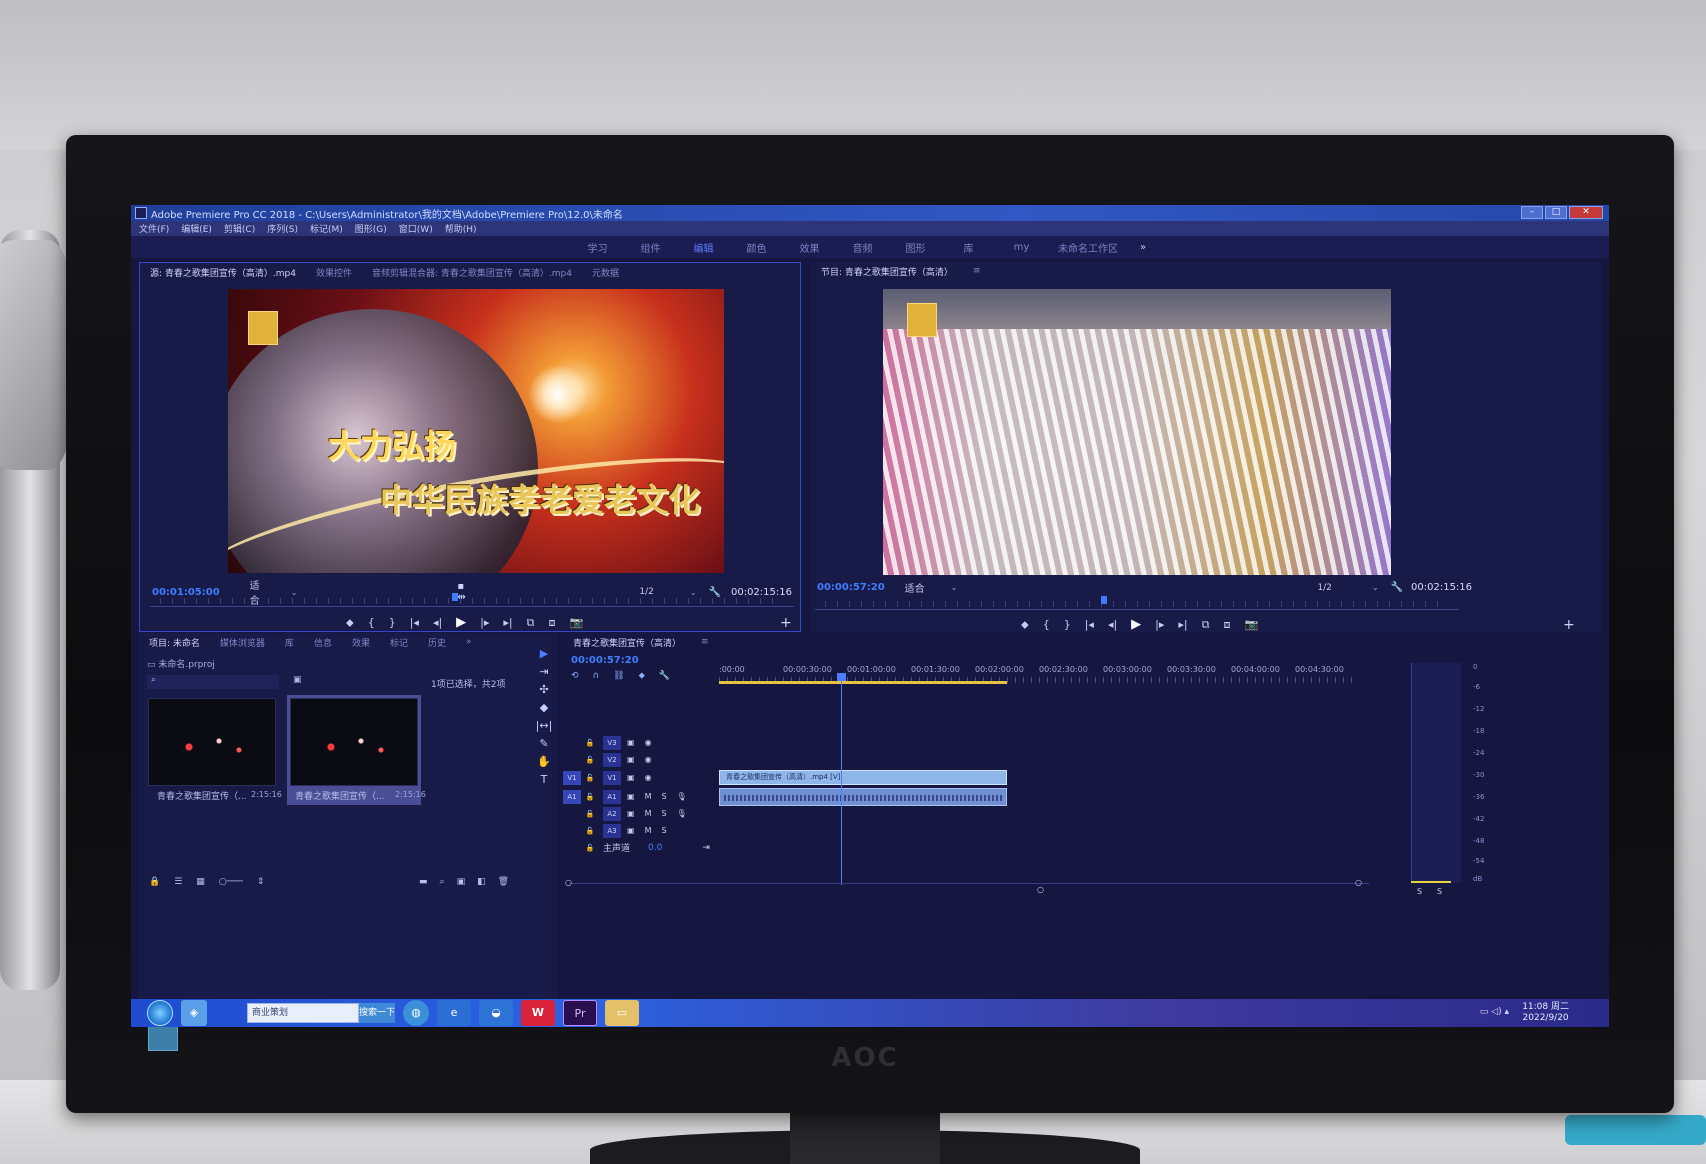 The height and width of the screenshot is (1164, 1706). Describe the element at coordinates (239, 228) in the screenshot. I see `menu-clip: 剪辑(C)` at that location.